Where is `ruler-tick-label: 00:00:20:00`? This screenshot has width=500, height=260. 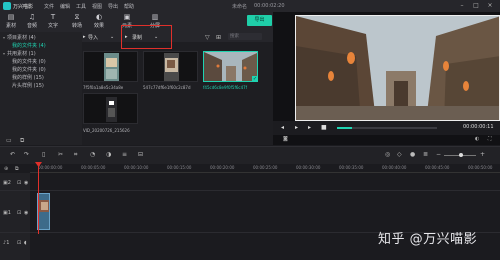
ruler-tick-label: 00:00:20:00 is located at coordinates (222, 167).